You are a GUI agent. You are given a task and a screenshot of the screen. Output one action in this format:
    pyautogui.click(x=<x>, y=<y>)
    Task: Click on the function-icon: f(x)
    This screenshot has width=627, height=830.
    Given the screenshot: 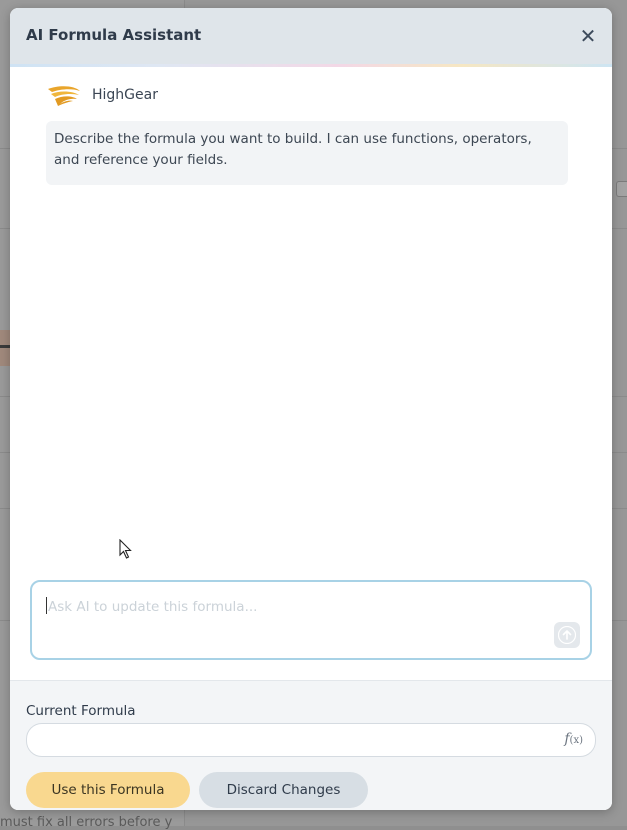 What is the action you would take?
    pyautogui.click(x=573, y=739)
    